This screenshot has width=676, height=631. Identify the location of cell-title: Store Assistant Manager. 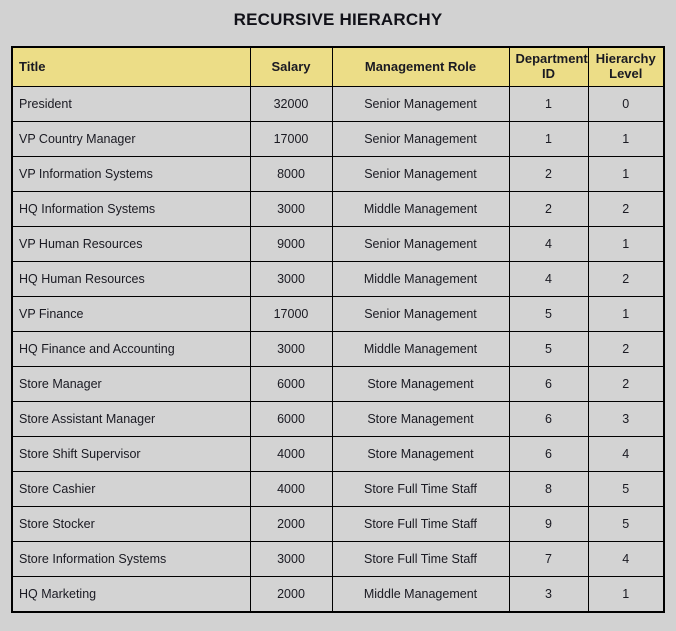
(131, 419).